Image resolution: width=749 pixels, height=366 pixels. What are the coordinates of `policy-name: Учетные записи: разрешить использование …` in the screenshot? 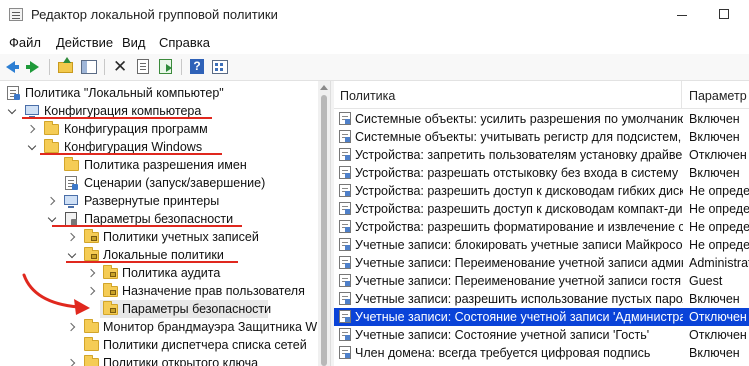 It's located at (519, 299).